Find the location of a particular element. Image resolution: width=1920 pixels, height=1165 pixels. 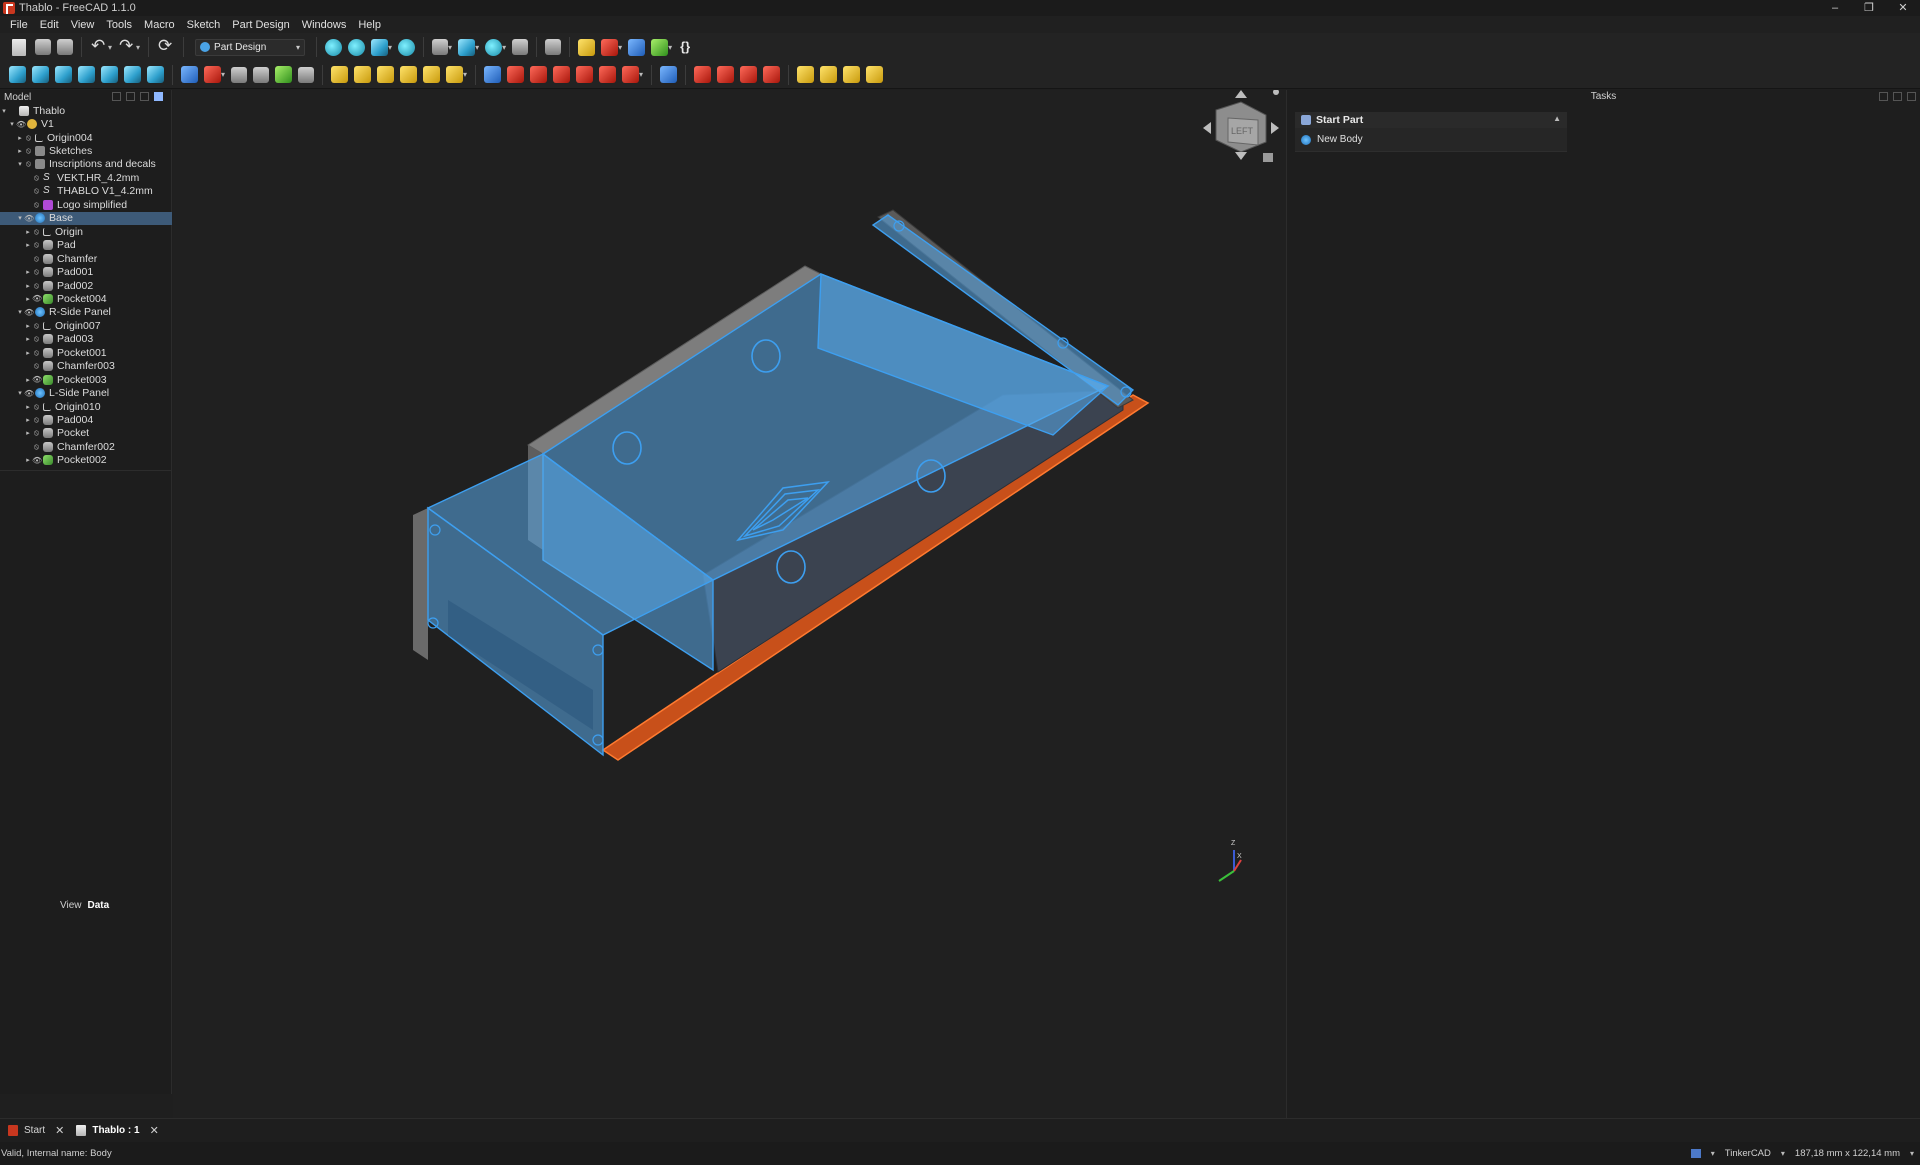

tree-item: ▸ ⦸ Pad003 is located at coordinates (86, 339).